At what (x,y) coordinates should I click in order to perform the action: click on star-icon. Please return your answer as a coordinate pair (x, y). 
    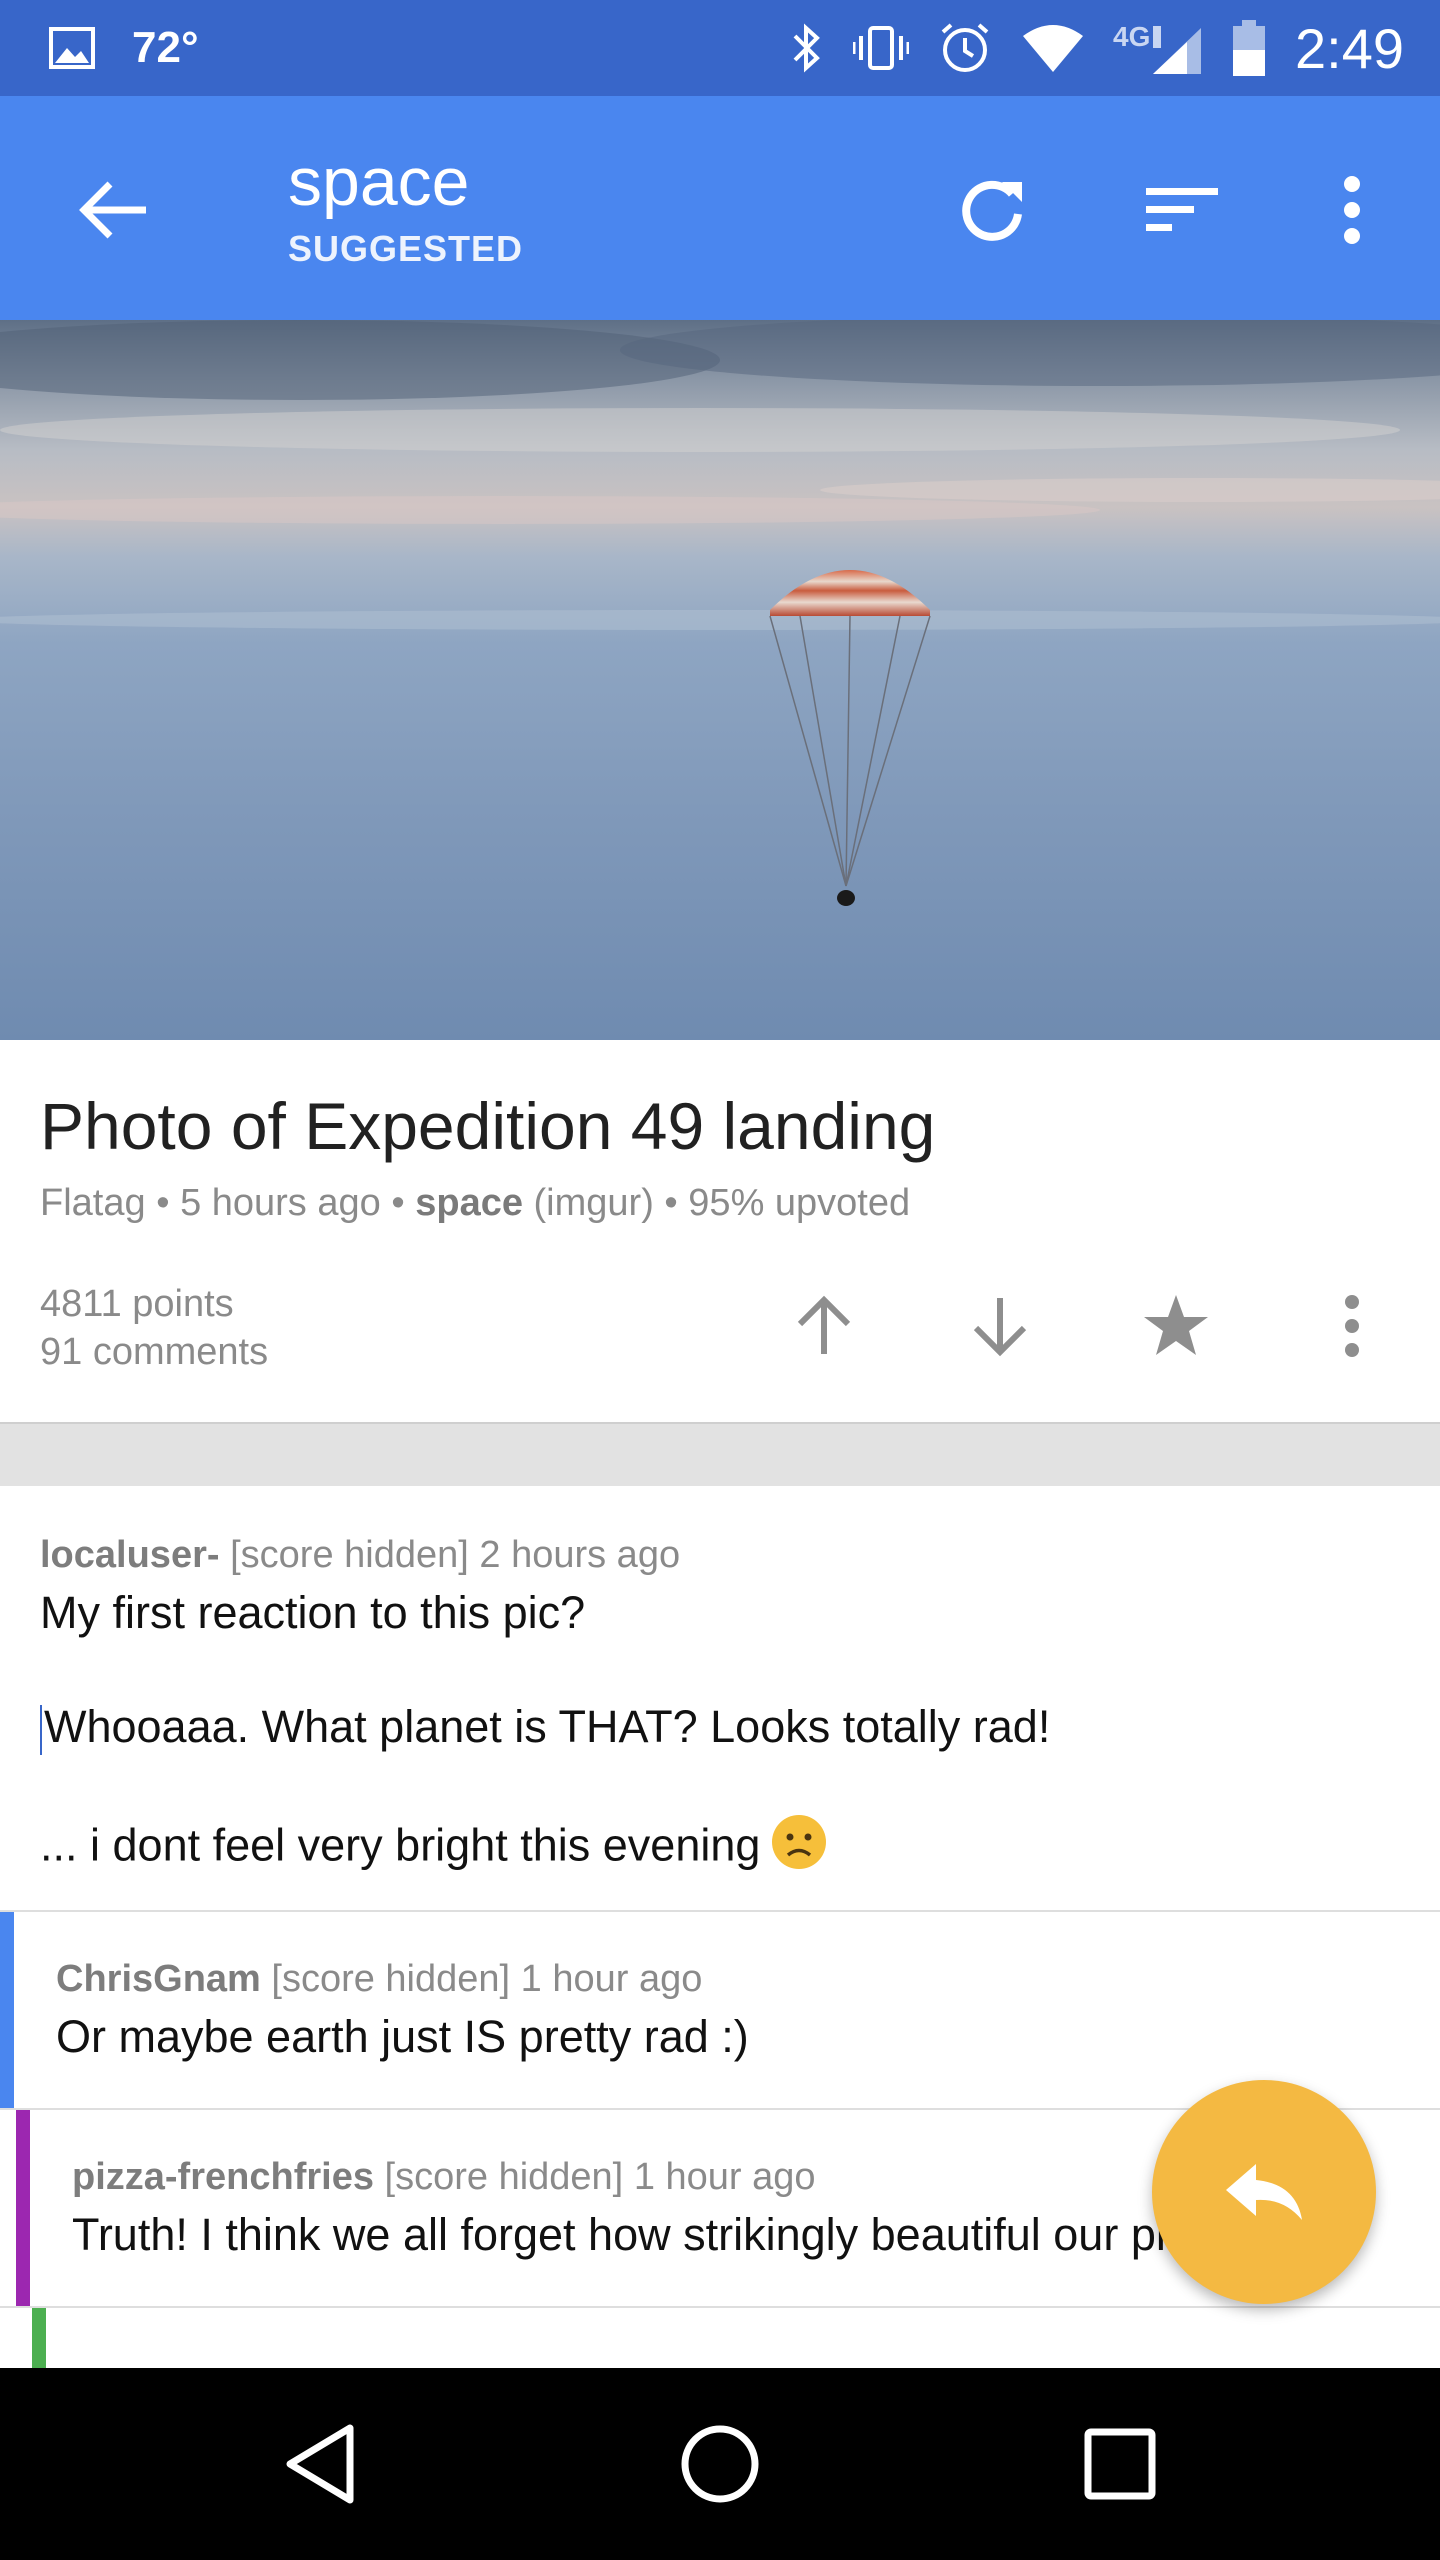
    Looking at the image, I should click on (1176, 1325).